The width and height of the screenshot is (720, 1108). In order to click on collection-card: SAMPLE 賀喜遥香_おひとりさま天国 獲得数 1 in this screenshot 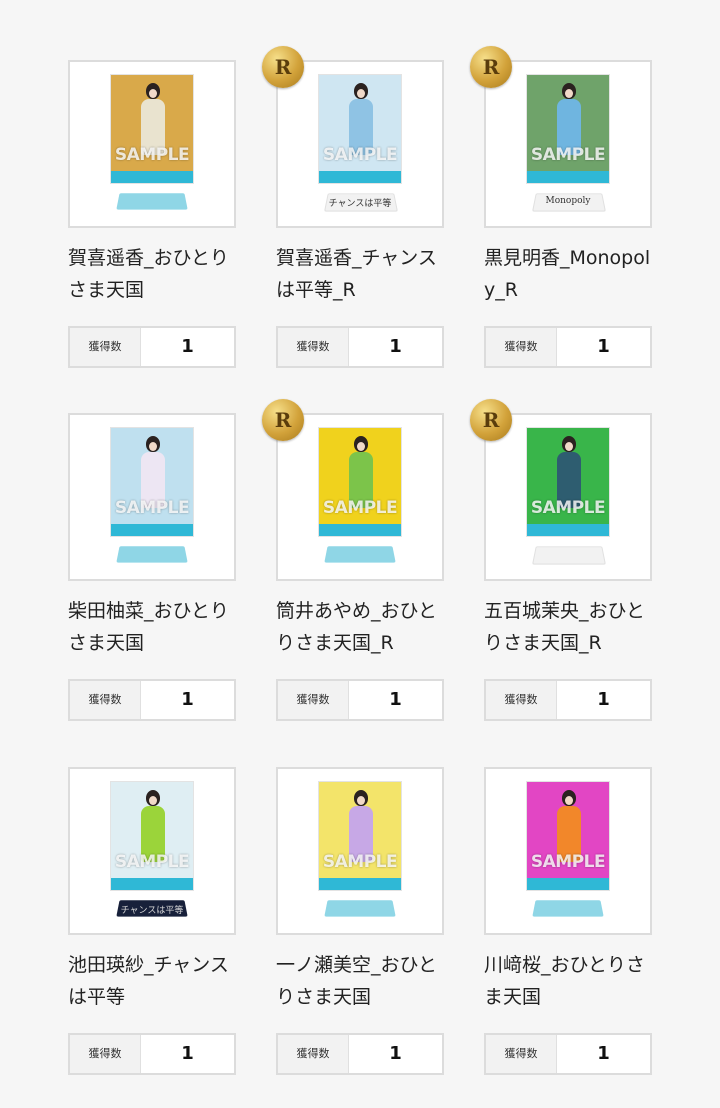, I will do `click(152, 214)`.